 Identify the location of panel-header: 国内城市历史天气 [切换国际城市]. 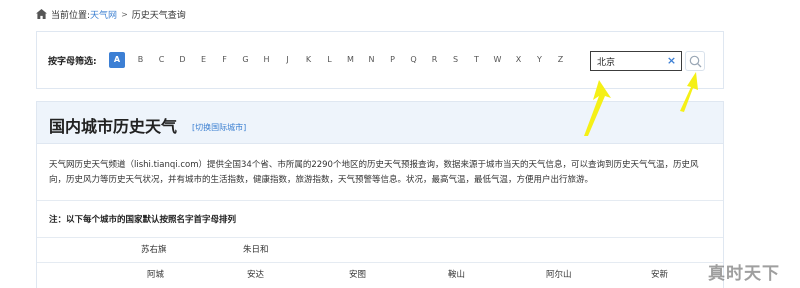
(380, 123).